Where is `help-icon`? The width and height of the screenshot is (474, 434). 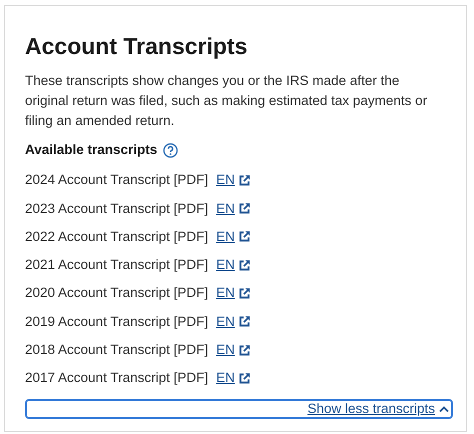
help-icon is located at coordinates (170, 150).